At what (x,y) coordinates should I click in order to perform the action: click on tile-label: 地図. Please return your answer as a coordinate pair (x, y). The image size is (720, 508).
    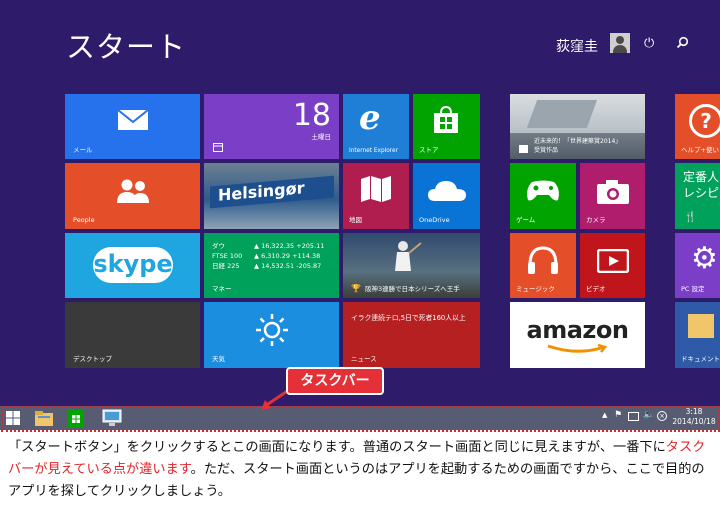
    Looking at the image, I should click on (355, 220).